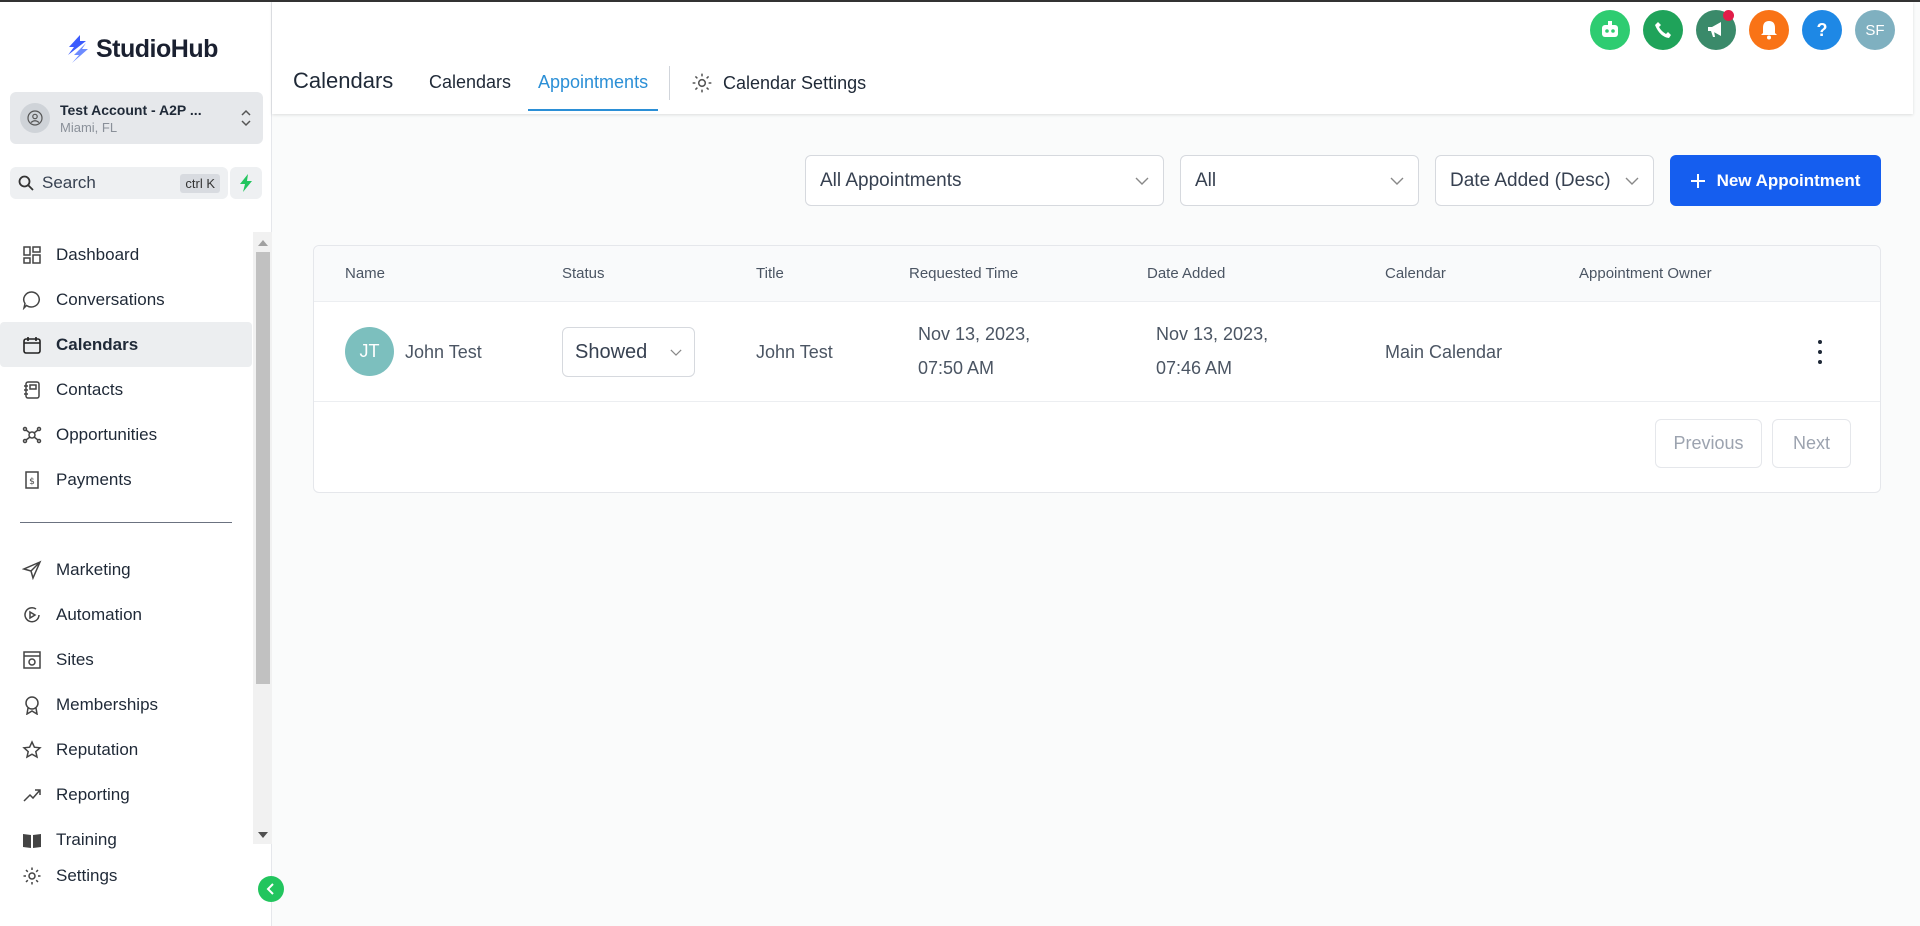  Describe the element at coordinates (263, 835) in the screenshot. I see `scroll-down-arrow-icon` at that location.